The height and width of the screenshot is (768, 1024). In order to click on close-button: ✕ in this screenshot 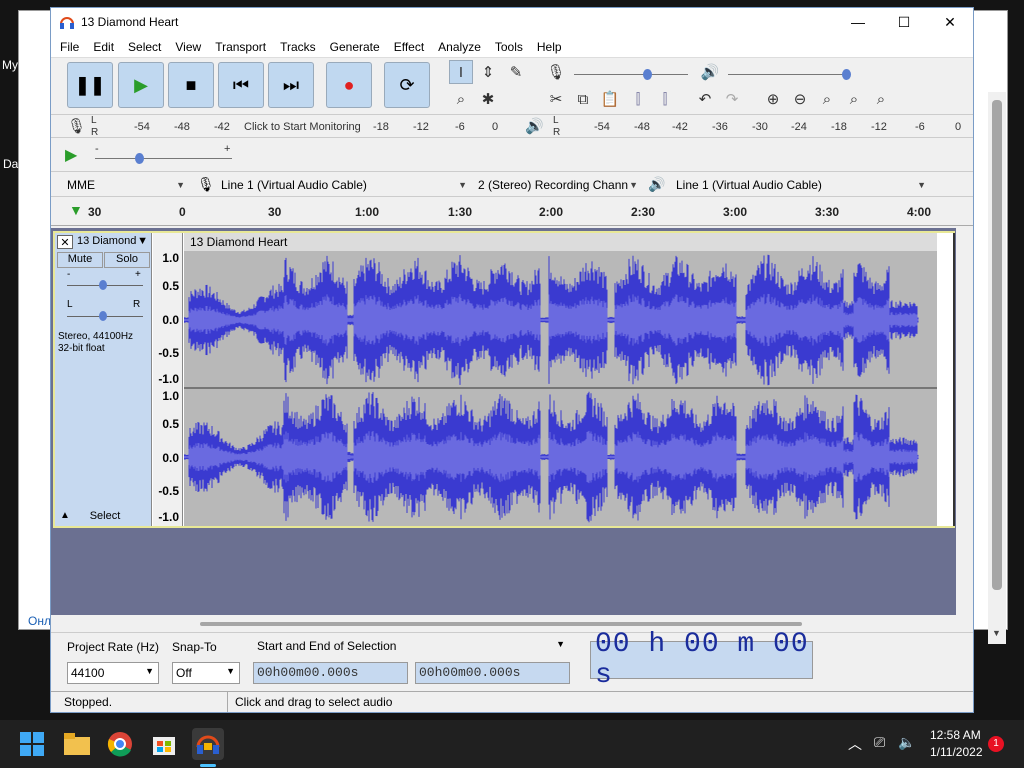, I will do `click(950, 22)`.